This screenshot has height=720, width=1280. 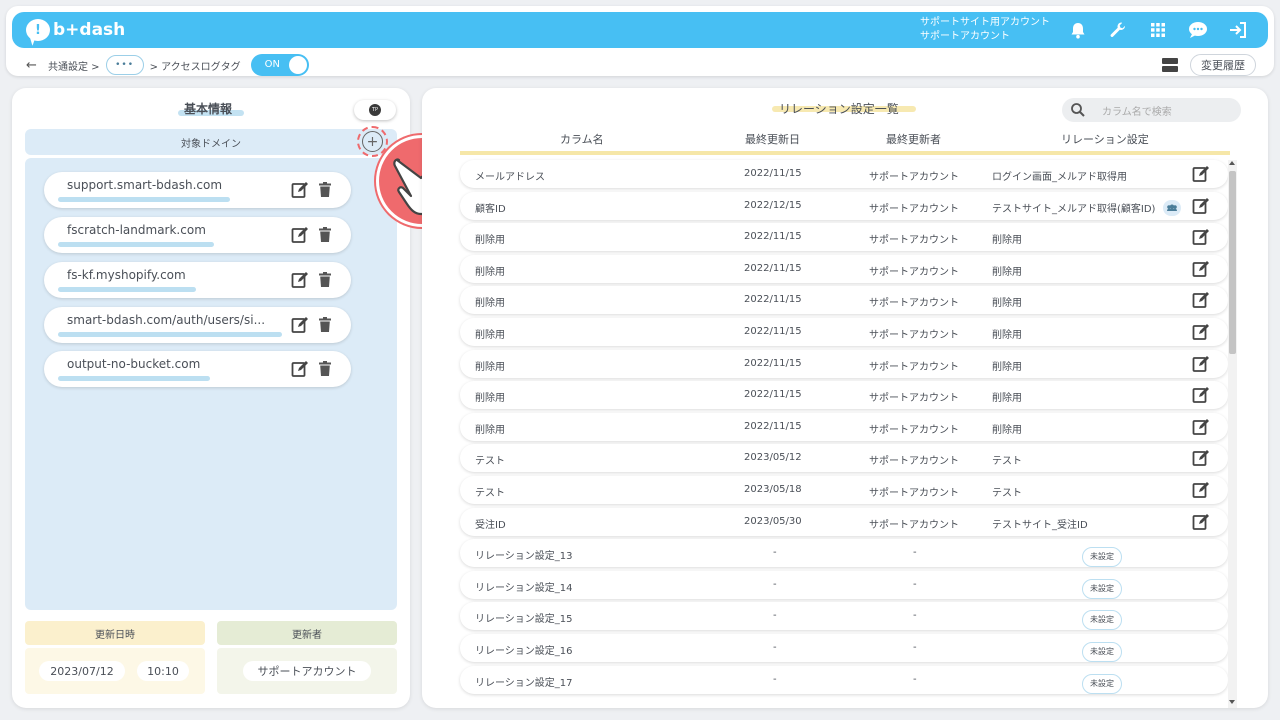 I want to click on toggle-label: ON, so click(x=272, y=64).